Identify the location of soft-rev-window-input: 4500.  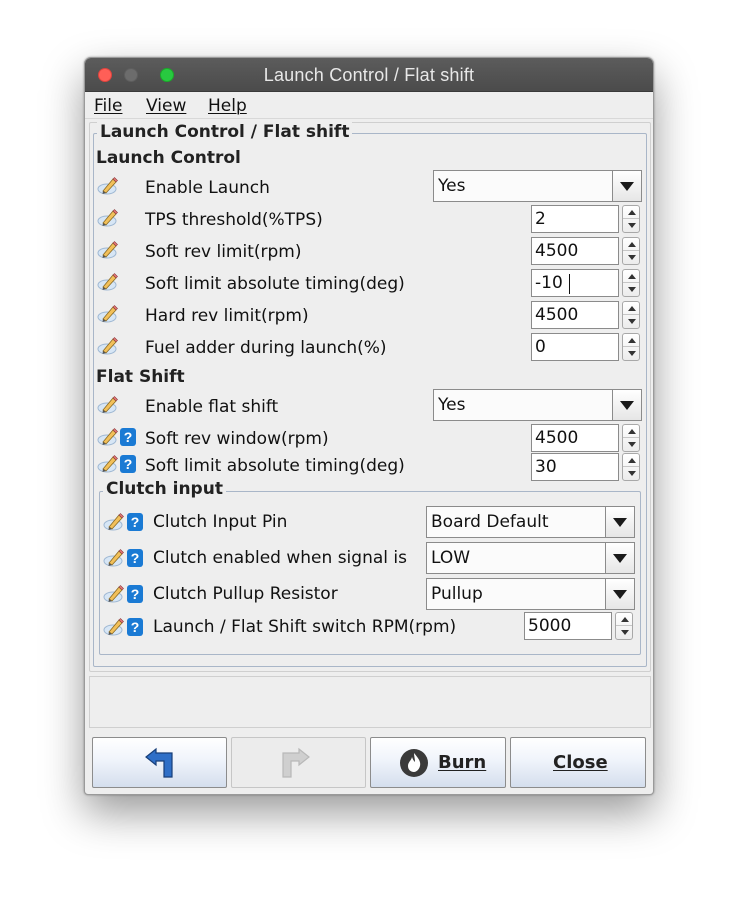
(575, 438).